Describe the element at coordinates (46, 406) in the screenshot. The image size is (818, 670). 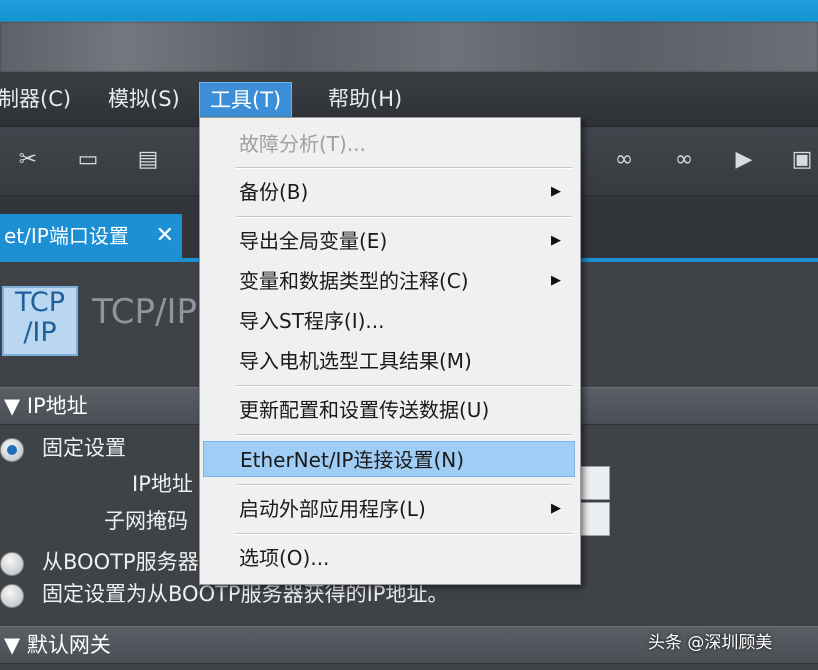
I see `section-header-label: ▼ IP地址` at that location.